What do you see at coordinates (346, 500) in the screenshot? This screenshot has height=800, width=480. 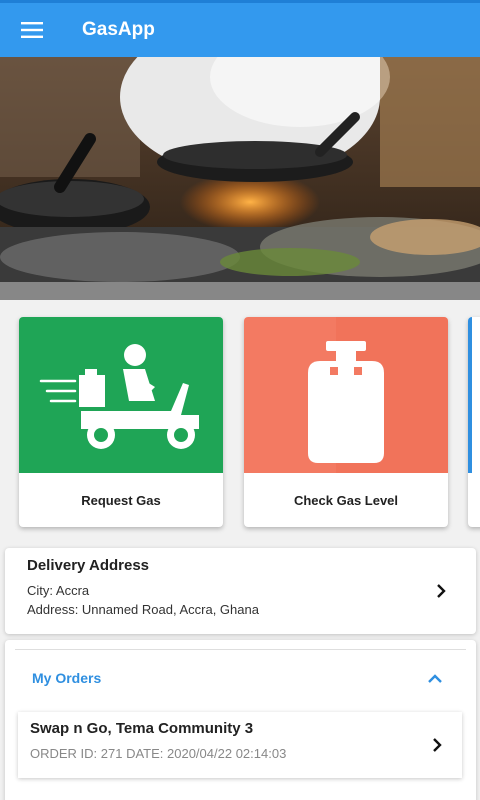 I see `check-gas-level-label: Check Gas Level` at bounding box center [346, 500].